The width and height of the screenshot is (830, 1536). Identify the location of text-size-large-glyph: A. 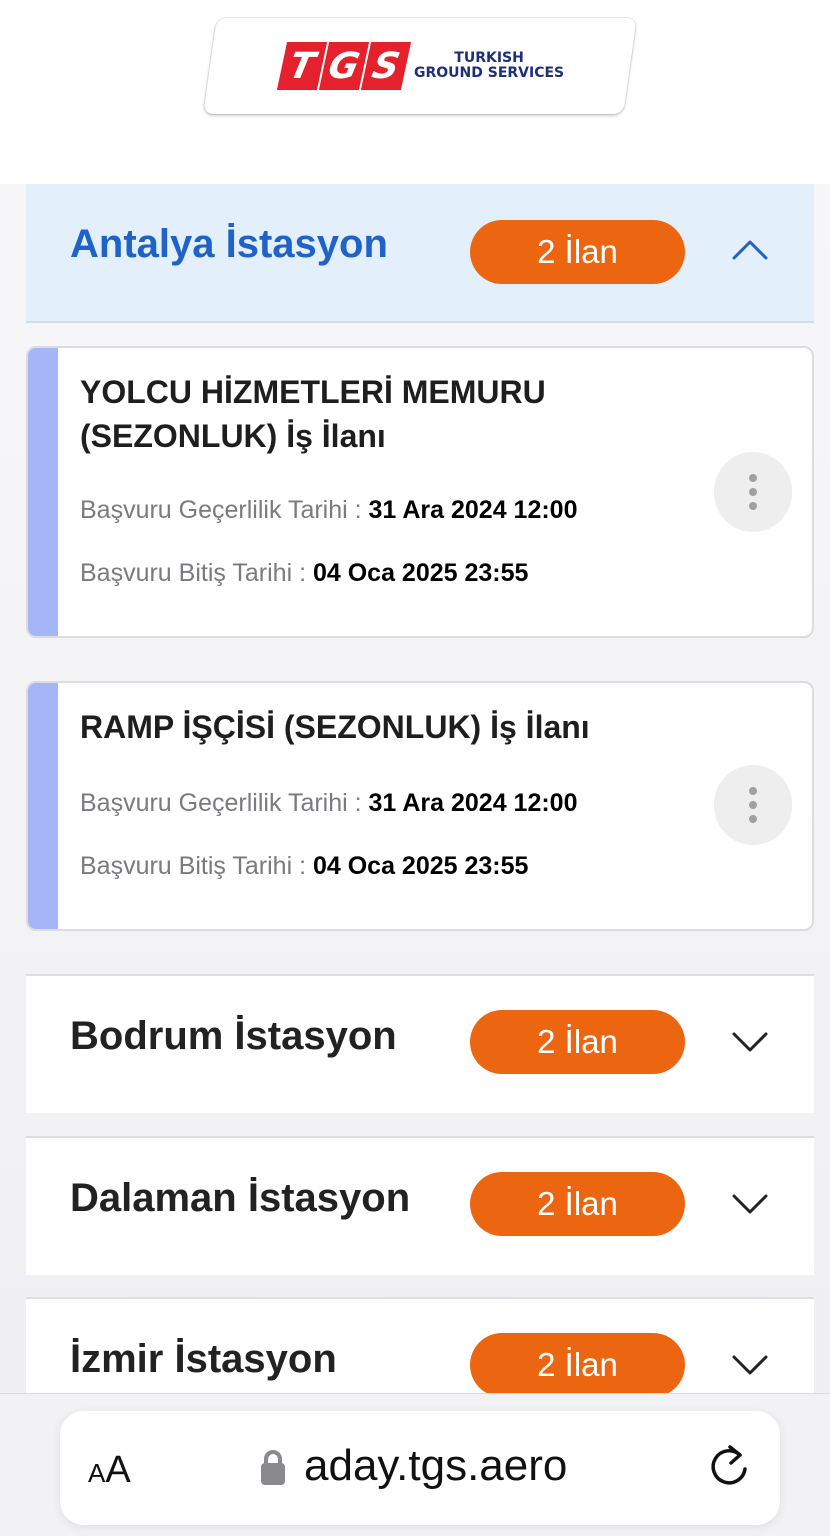
(118, 1470).